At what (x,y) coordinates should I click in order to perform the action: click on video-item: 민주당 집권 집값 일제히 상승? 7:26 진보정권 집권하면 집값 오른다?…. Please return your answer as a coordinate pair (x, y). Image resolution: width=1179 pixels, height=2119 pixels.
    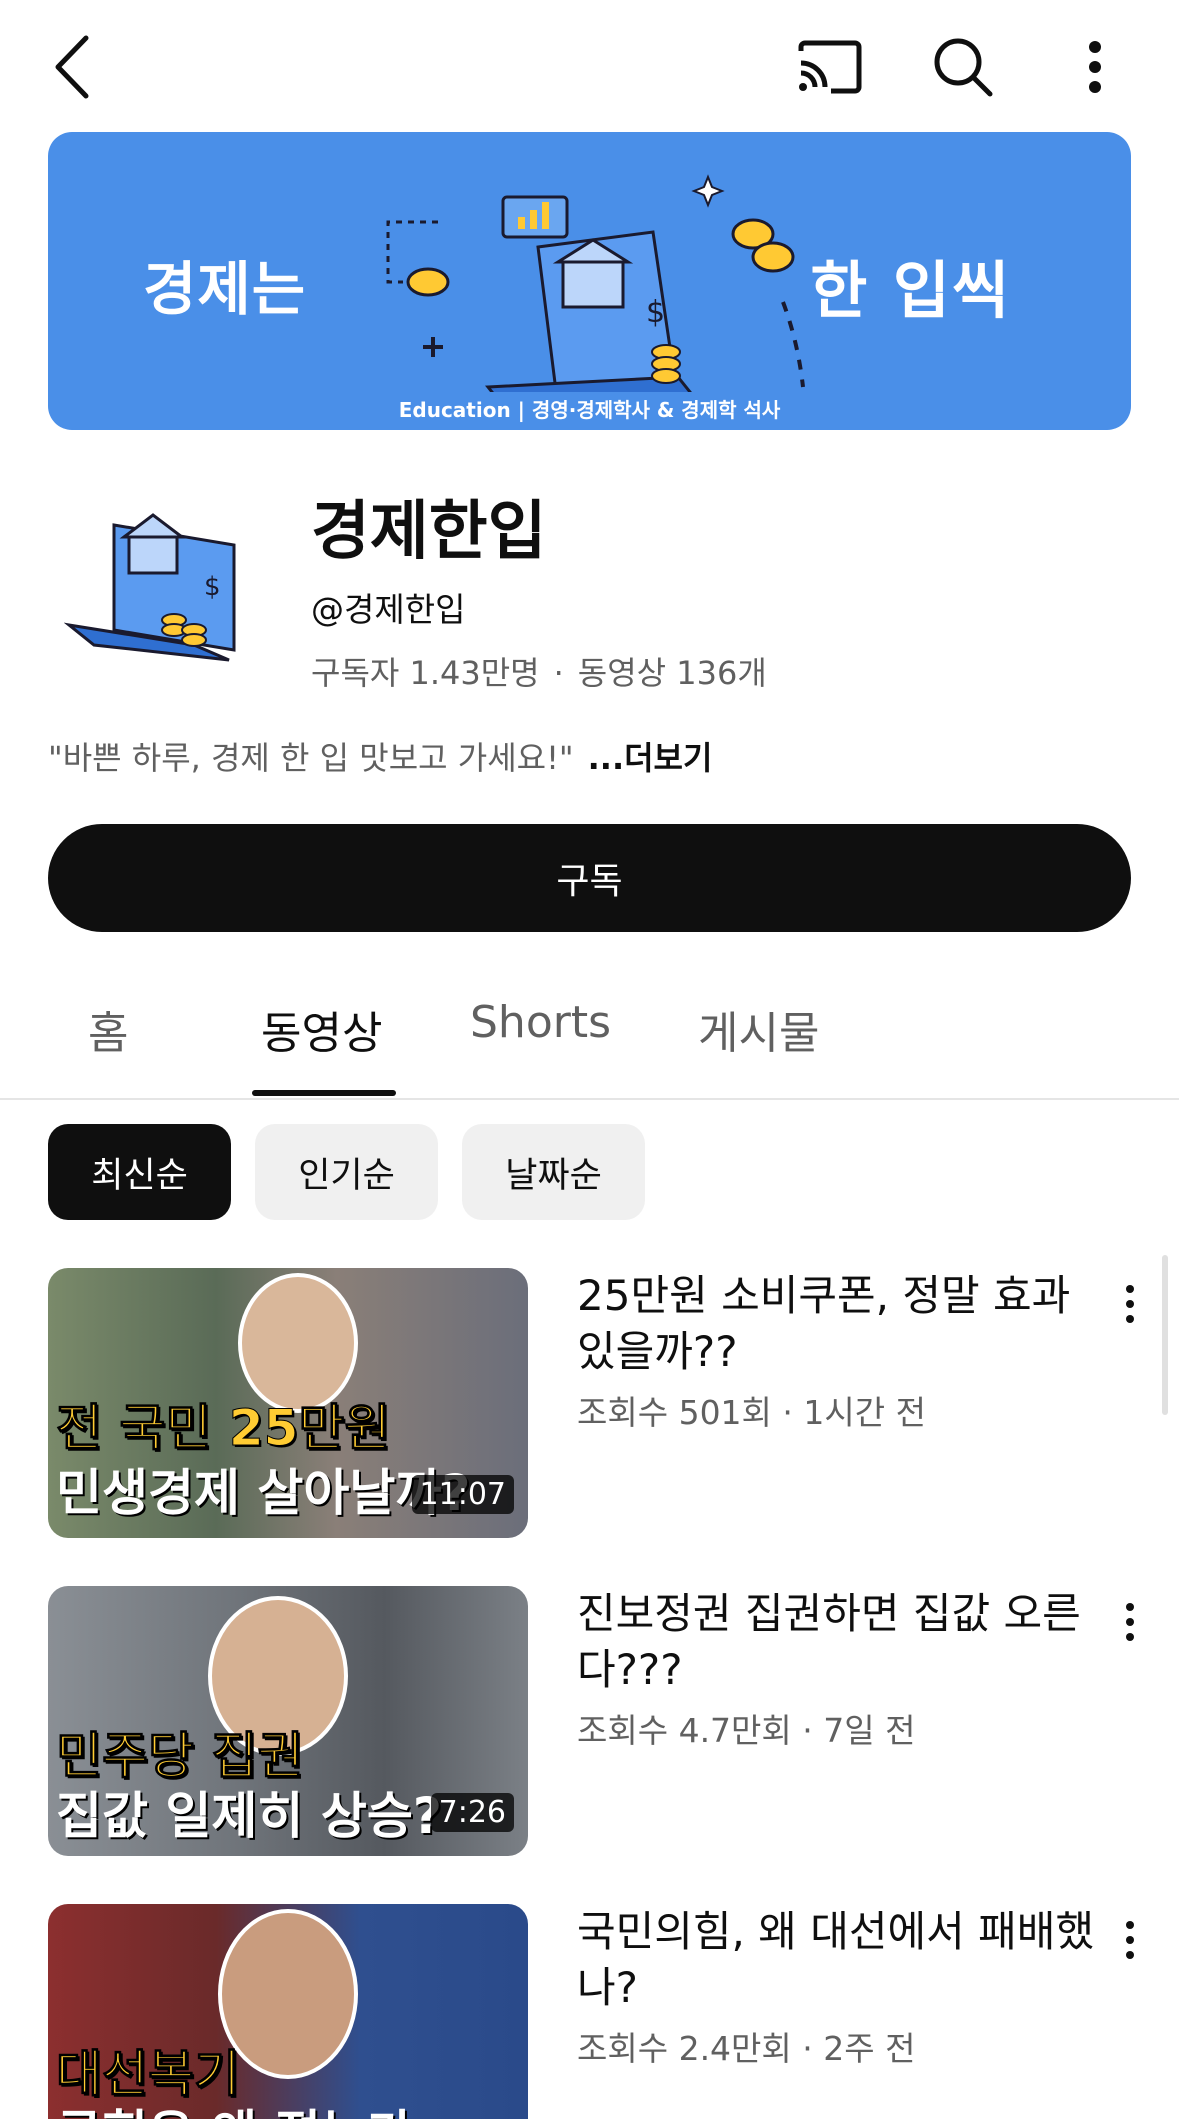
    Looking at the image, I should click on (589, 1726).